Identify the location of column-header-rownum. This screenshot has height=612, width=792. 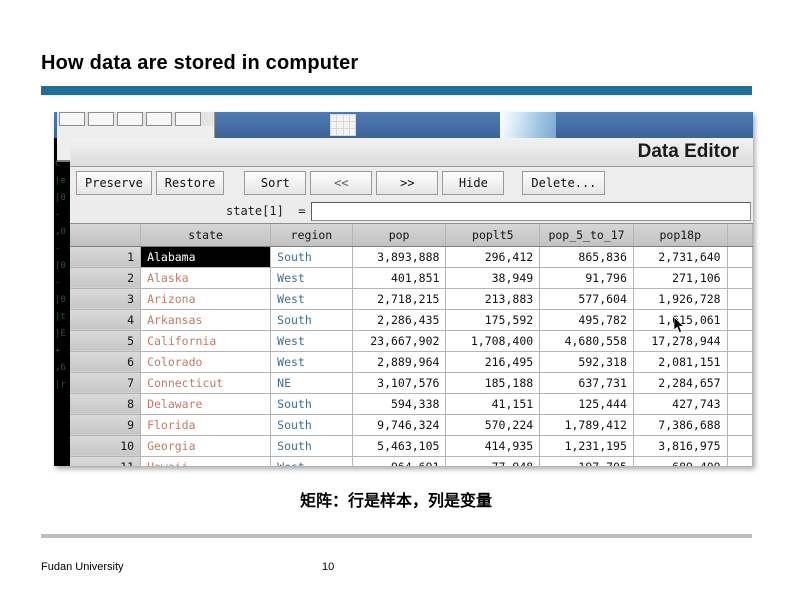
(106, 235).